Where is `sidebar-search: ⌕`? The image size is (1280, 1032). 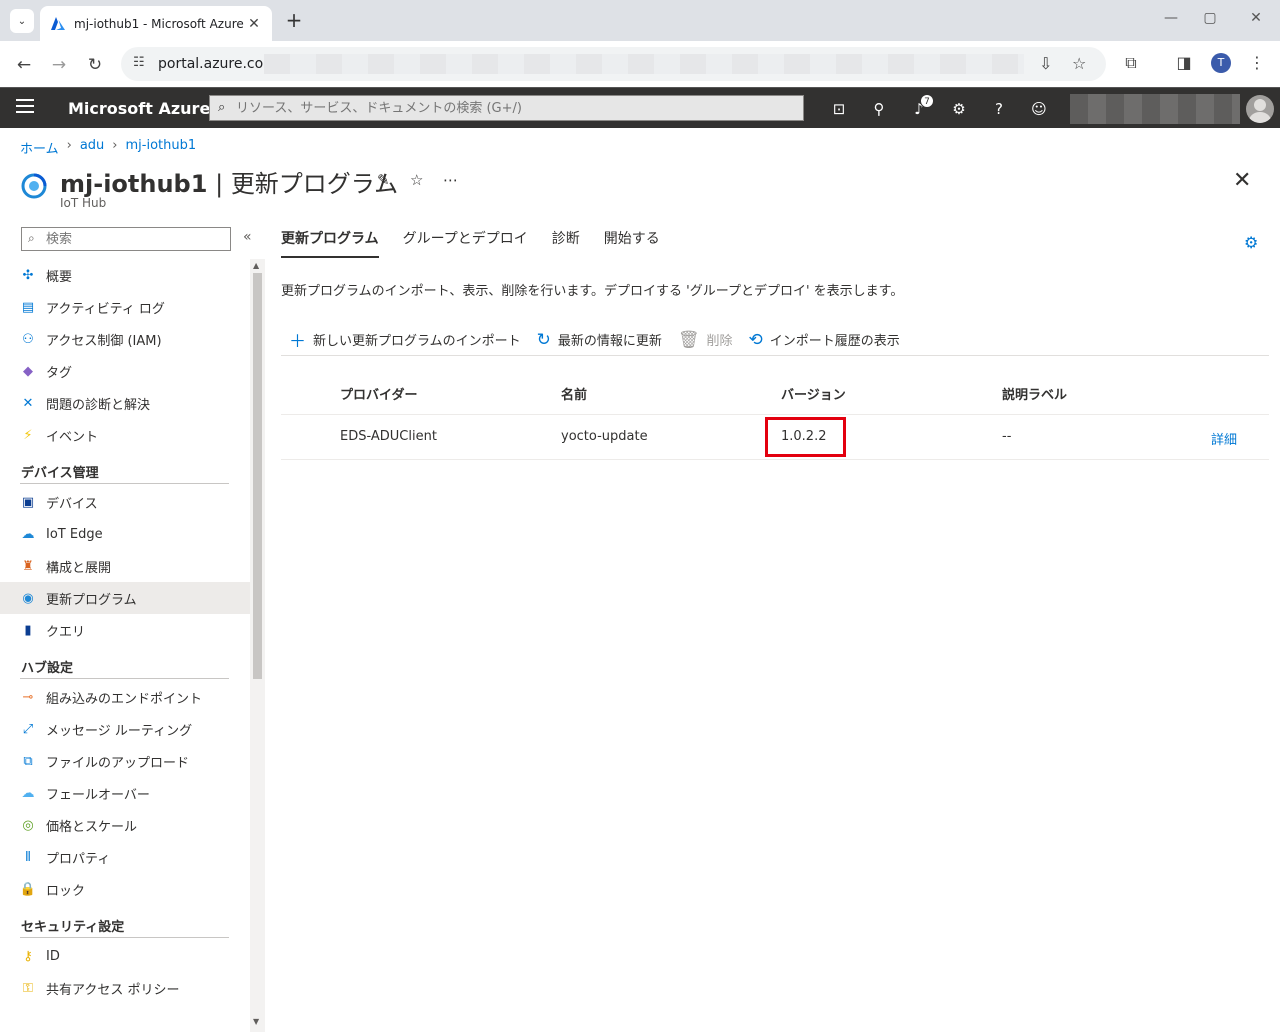 sidebar-search: ⌕ is located at coordinates (126, 239).